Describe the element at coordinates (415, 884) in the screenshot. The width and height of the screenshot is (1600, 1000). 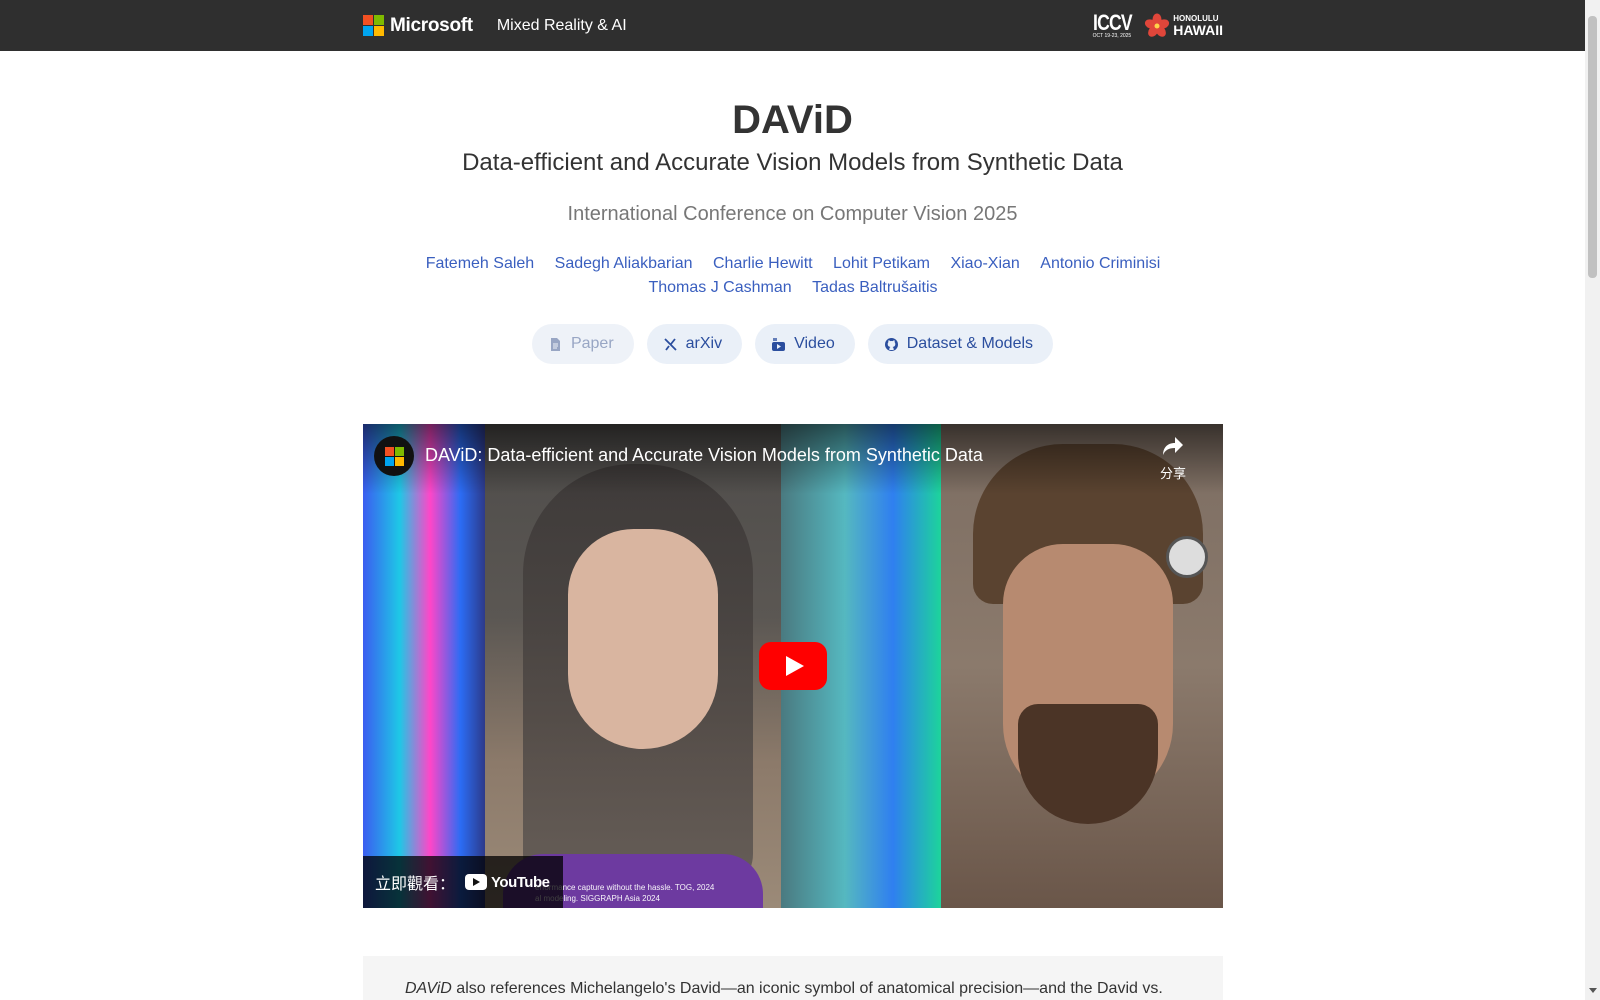
I see `watch-on-label: 立即觀看：` at that location.